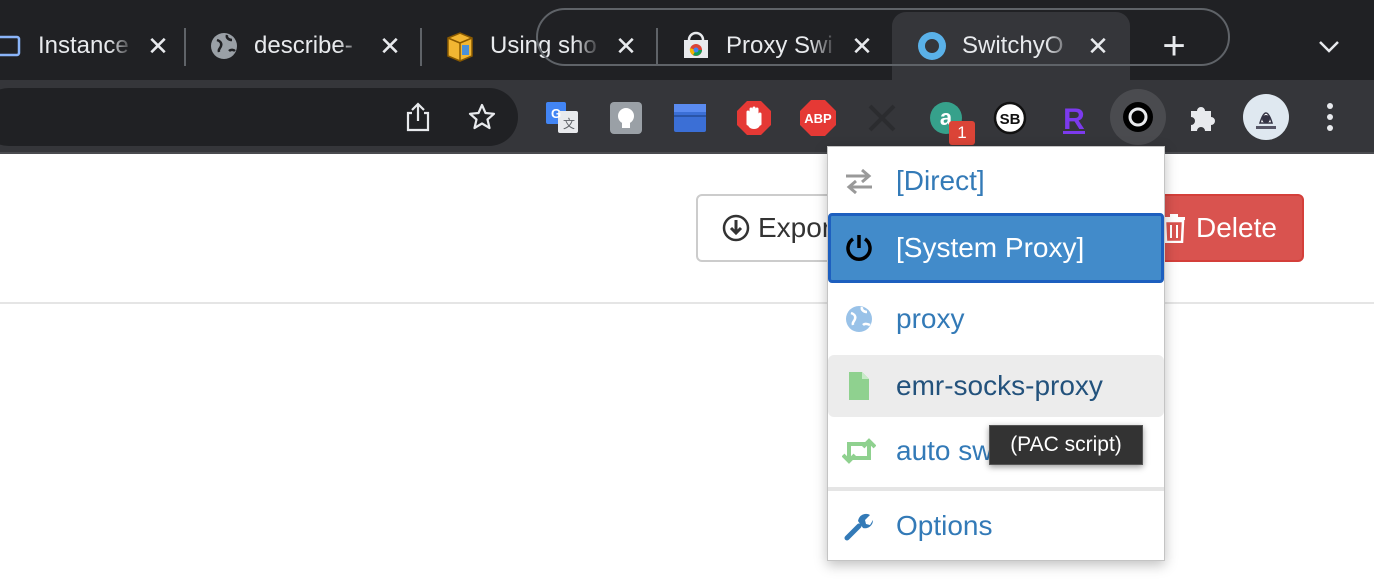 The width and height of the screenshot is (1374, 584). I want to click on sb-extension-icon: SB, so click(1010, 118).